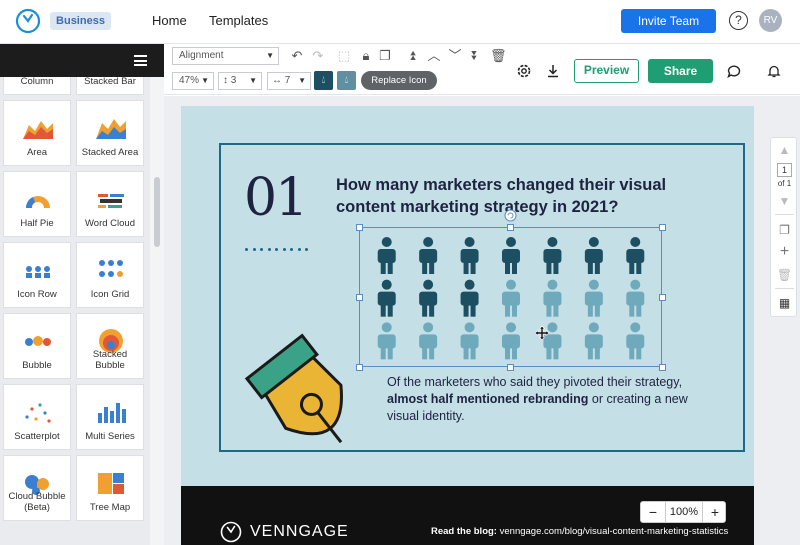 Image resolution: width=800 pixels, height=545 pixels. Describe the element at coordinates (323, 80) in the screenshot. I see `color-swatch-dark: 💧︎` at that location.